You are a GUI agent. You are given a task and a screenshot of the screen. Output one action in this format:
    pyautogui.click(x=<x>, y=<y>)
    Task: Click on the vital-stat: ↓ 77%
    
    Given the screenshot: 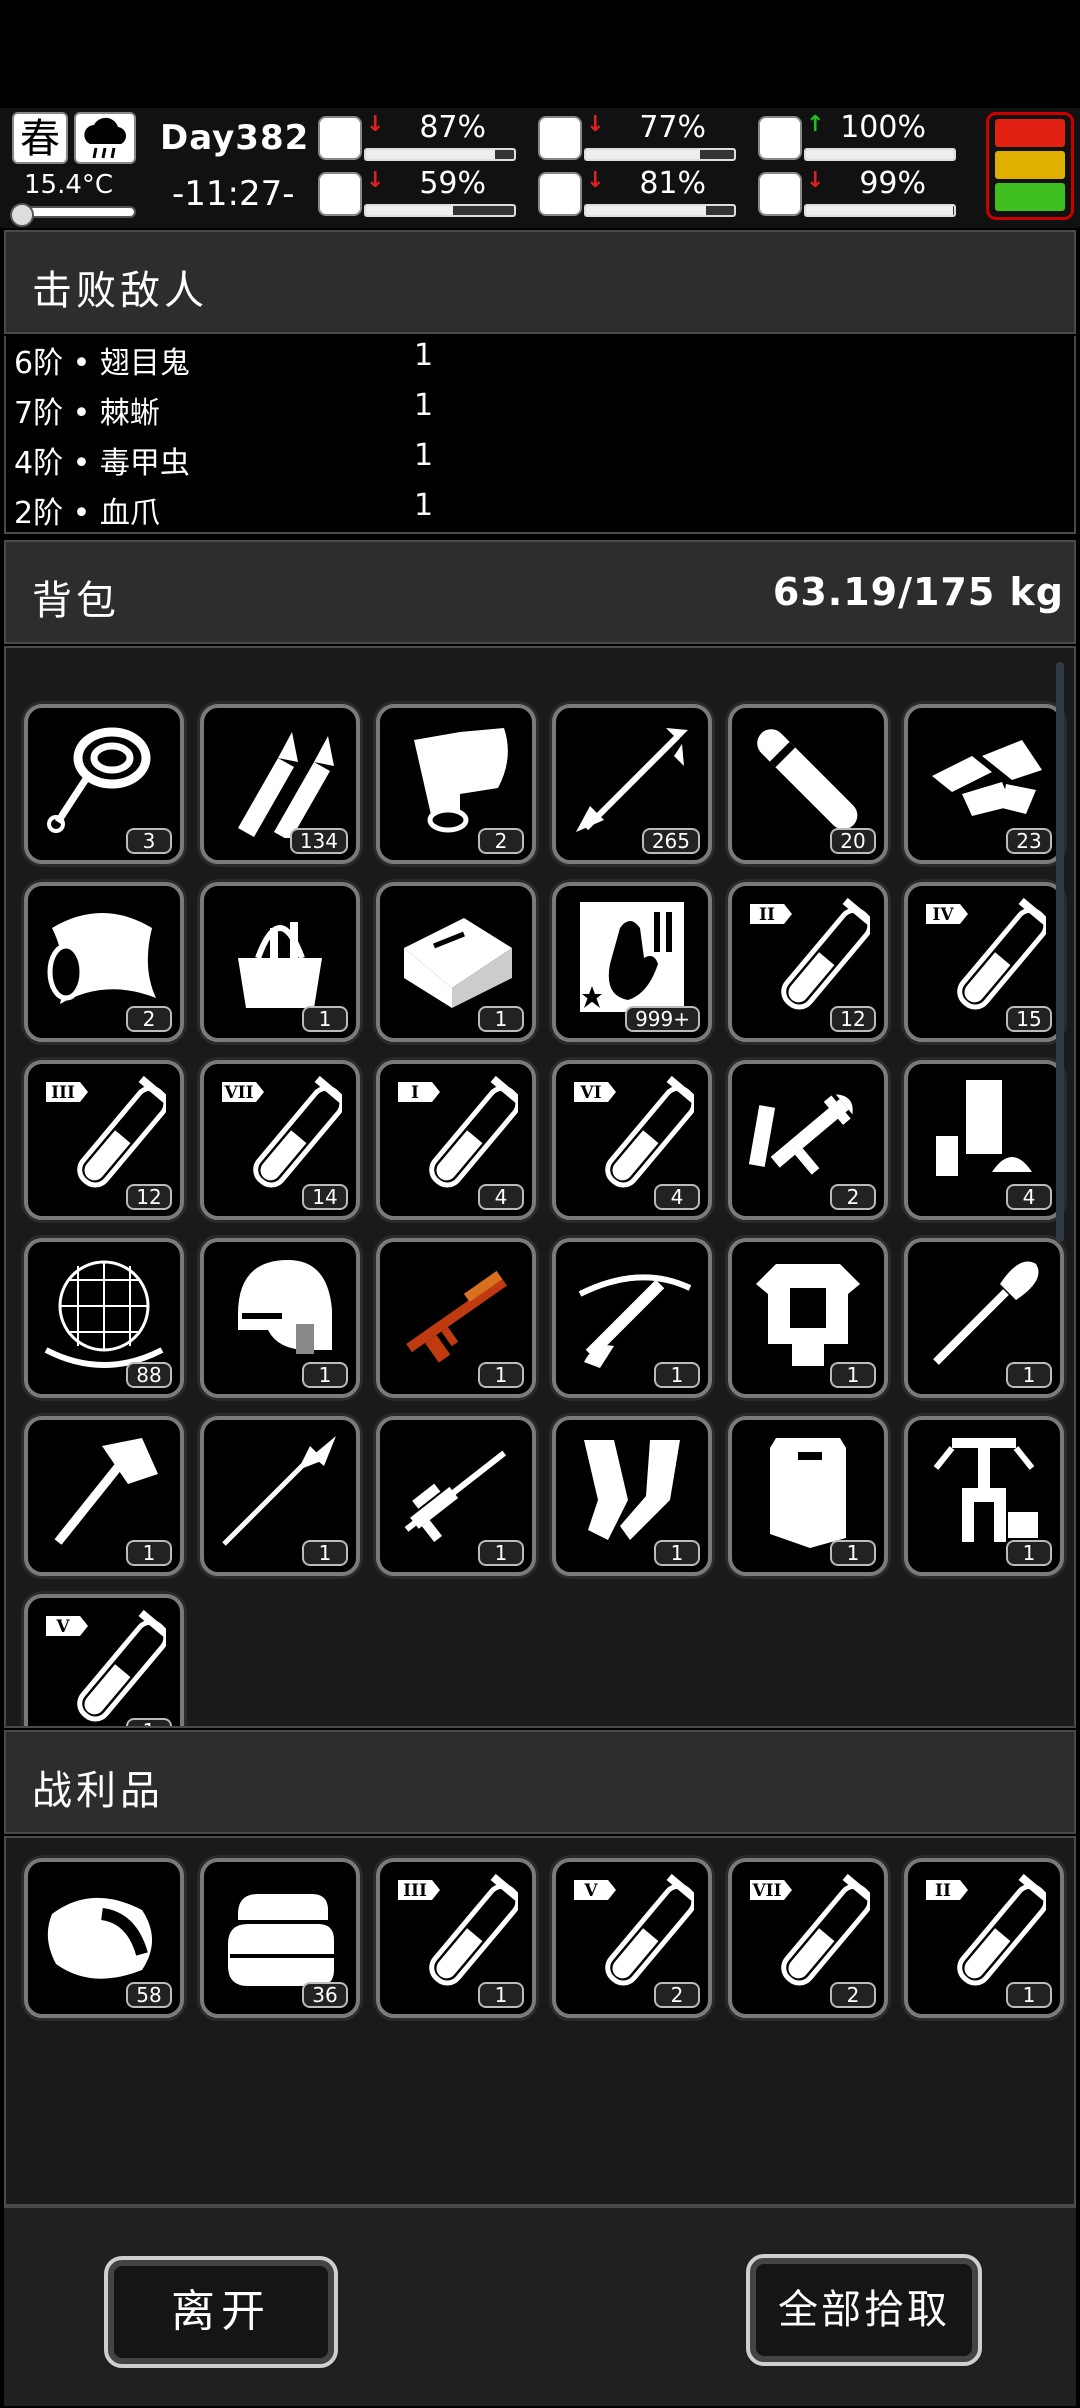 What is the action you would take?
    pyautogui.click(x=638, y=136)
    